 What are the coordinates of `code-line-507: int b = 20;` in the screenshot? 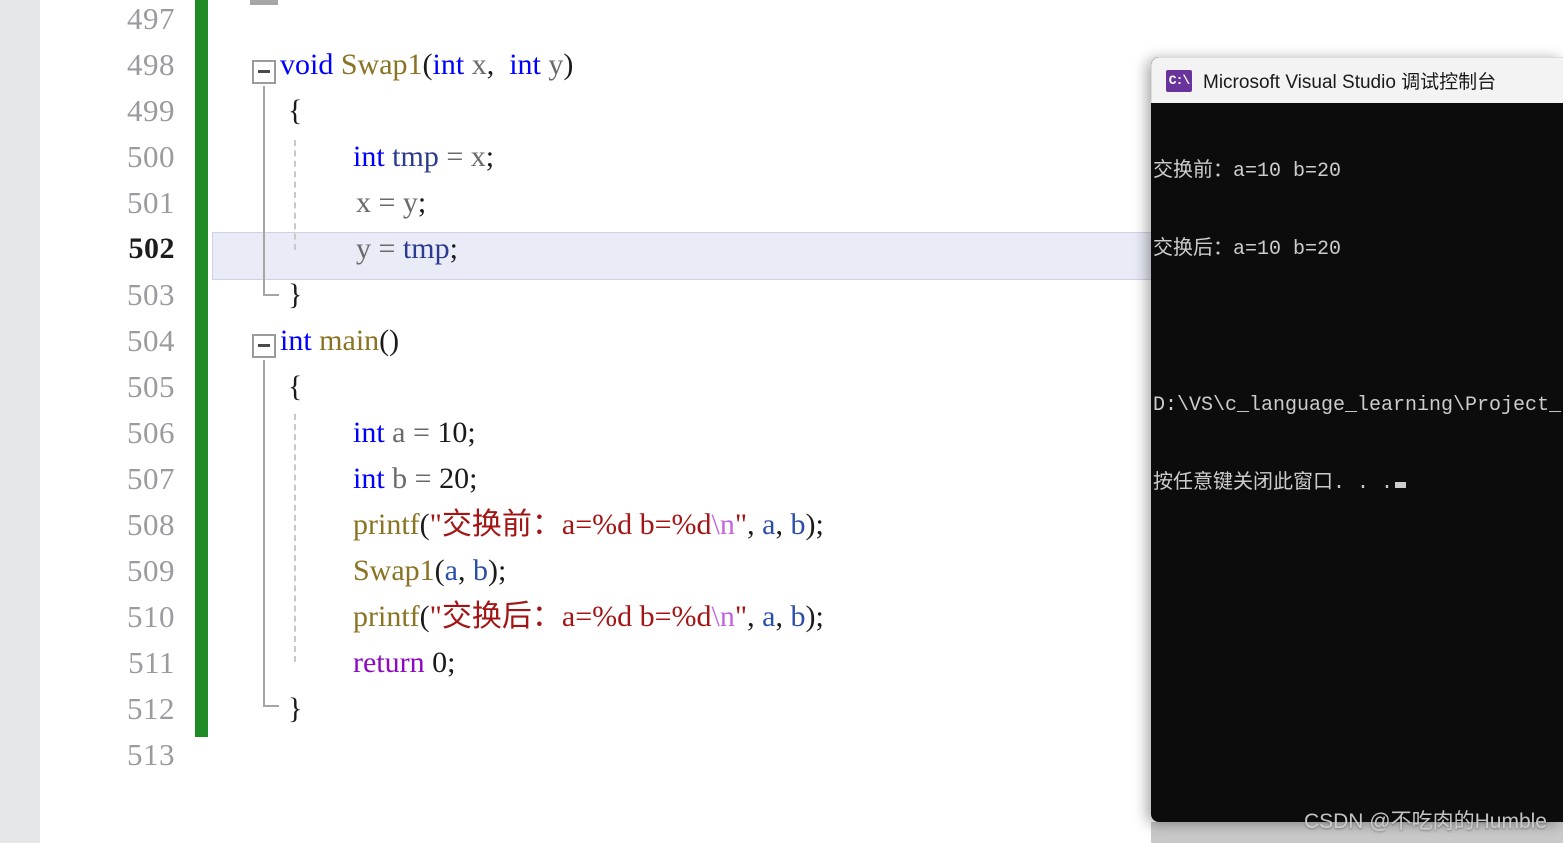 It's located at (415, 479).